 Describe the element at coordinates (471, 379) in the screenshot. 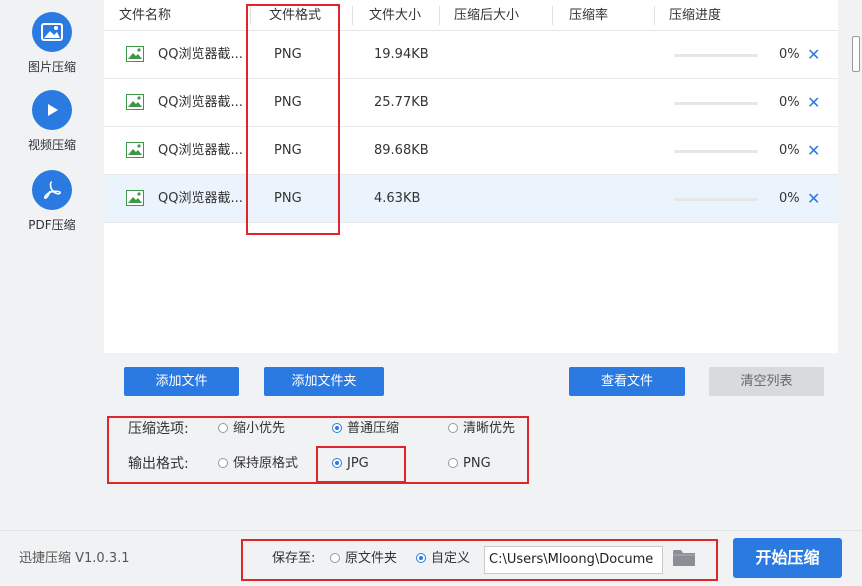

I see `action-bar: 添加文件 添加文件夹 查看文件 清空列表` at that location.